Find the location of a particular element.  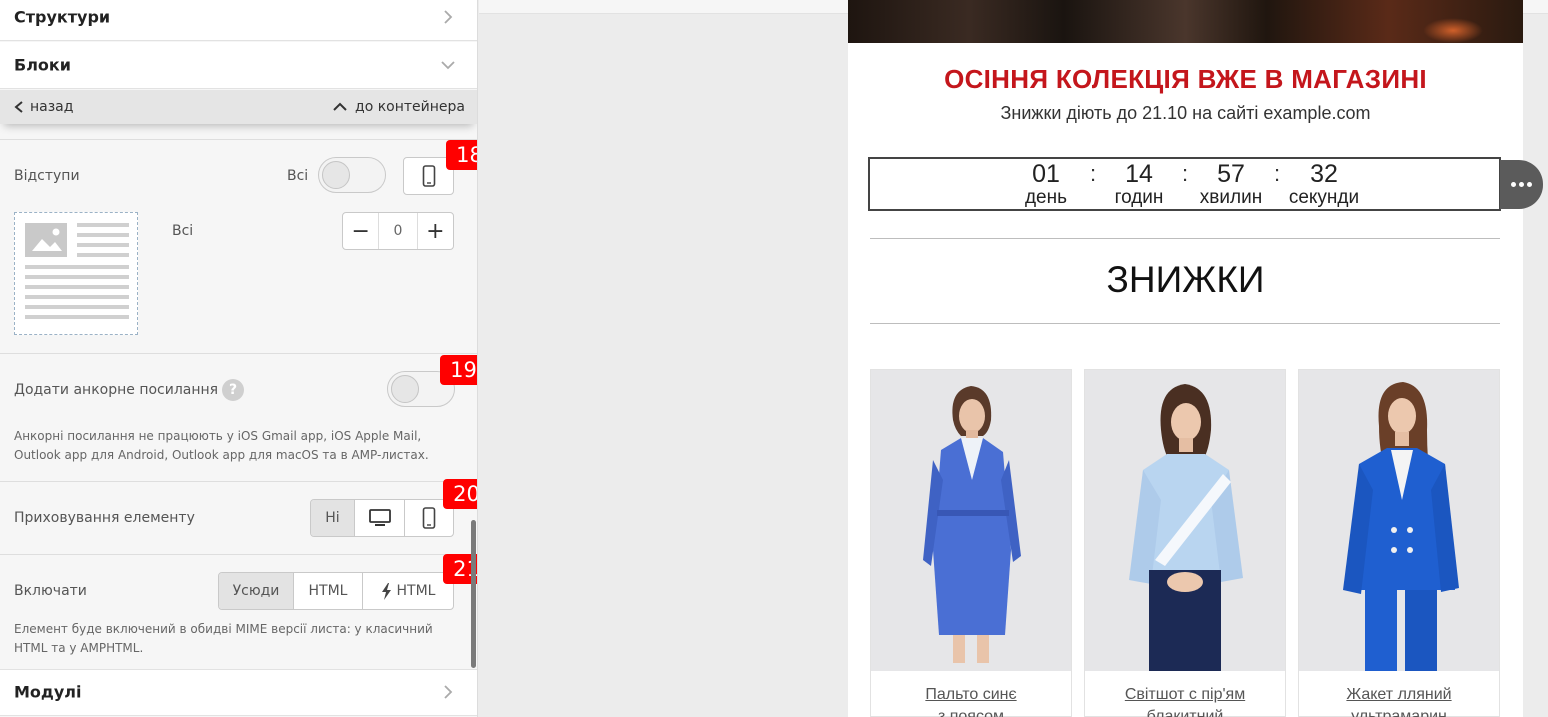

include-amp-html-option: HTML is located at coordinates (408, 591).